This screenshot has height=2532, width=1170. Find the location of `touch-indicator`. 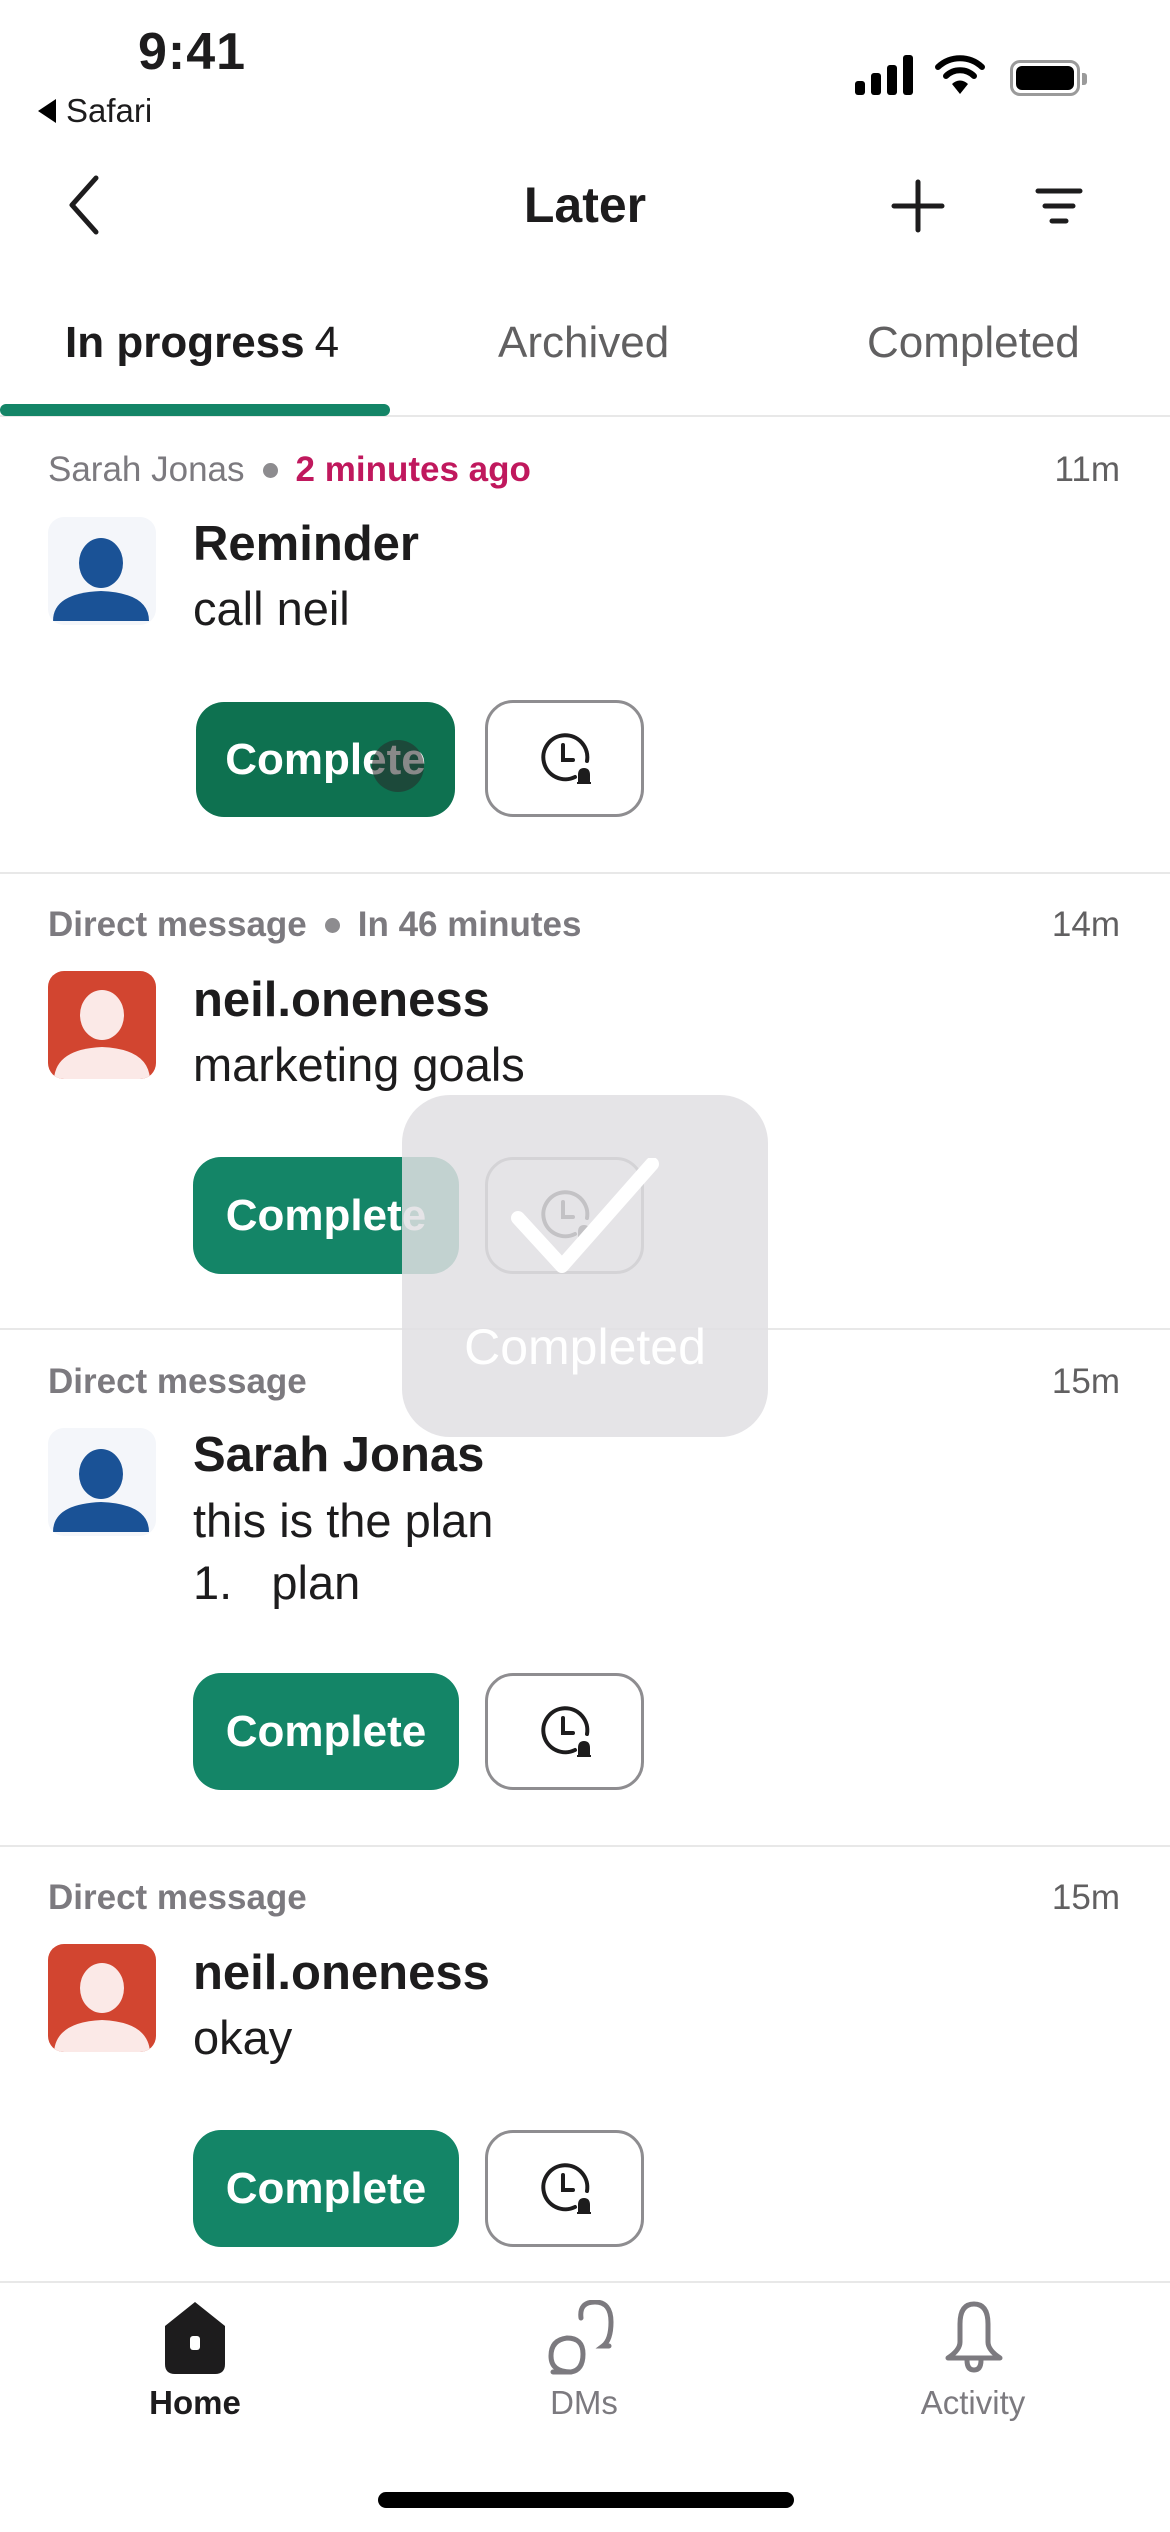

touch-indicator is located at coordinates (398, 766).